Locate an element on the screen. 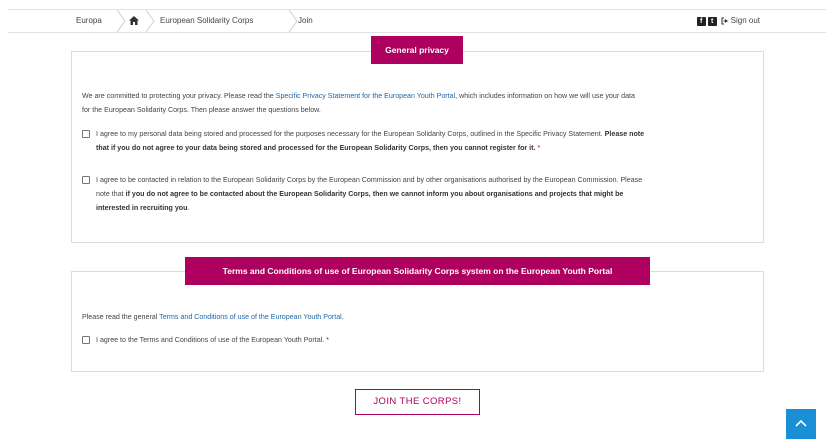 This screenshot has width=826, height=439. sign-out-icon is located at coordinates (724, 21).